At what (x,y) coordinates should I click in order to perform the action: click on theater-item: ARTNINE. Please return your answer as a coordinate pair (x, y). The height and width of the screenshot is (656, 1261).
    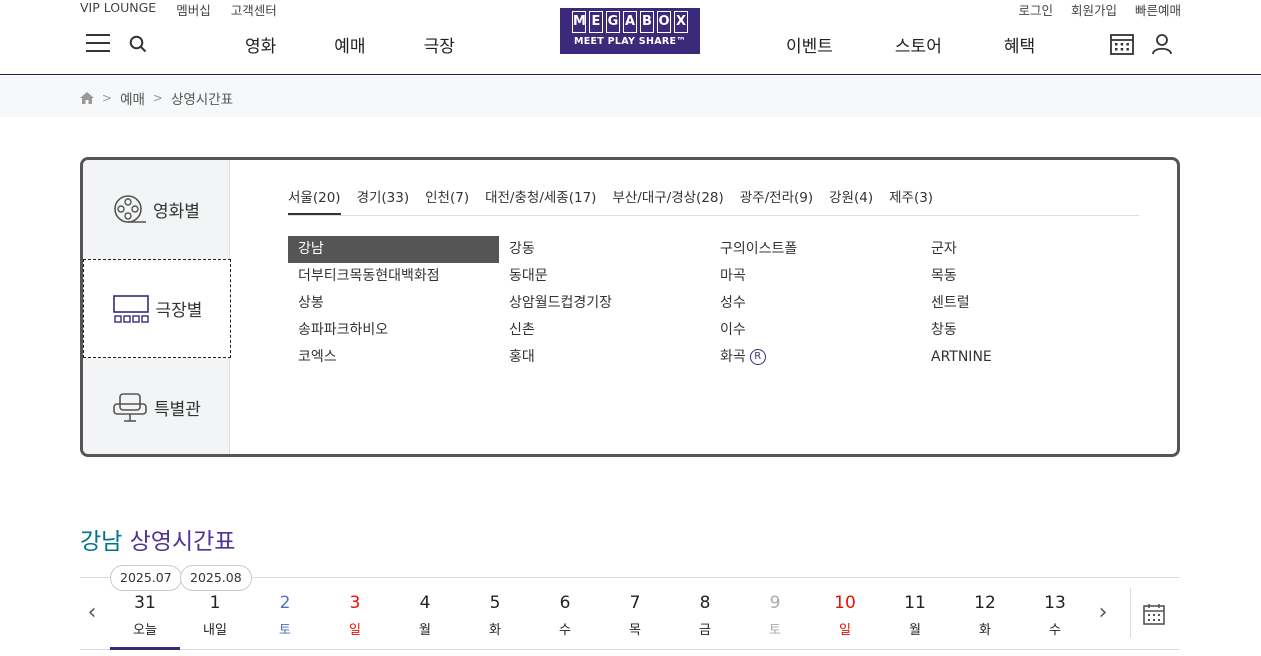
    Looking at the image, I should click on (1026, 357).